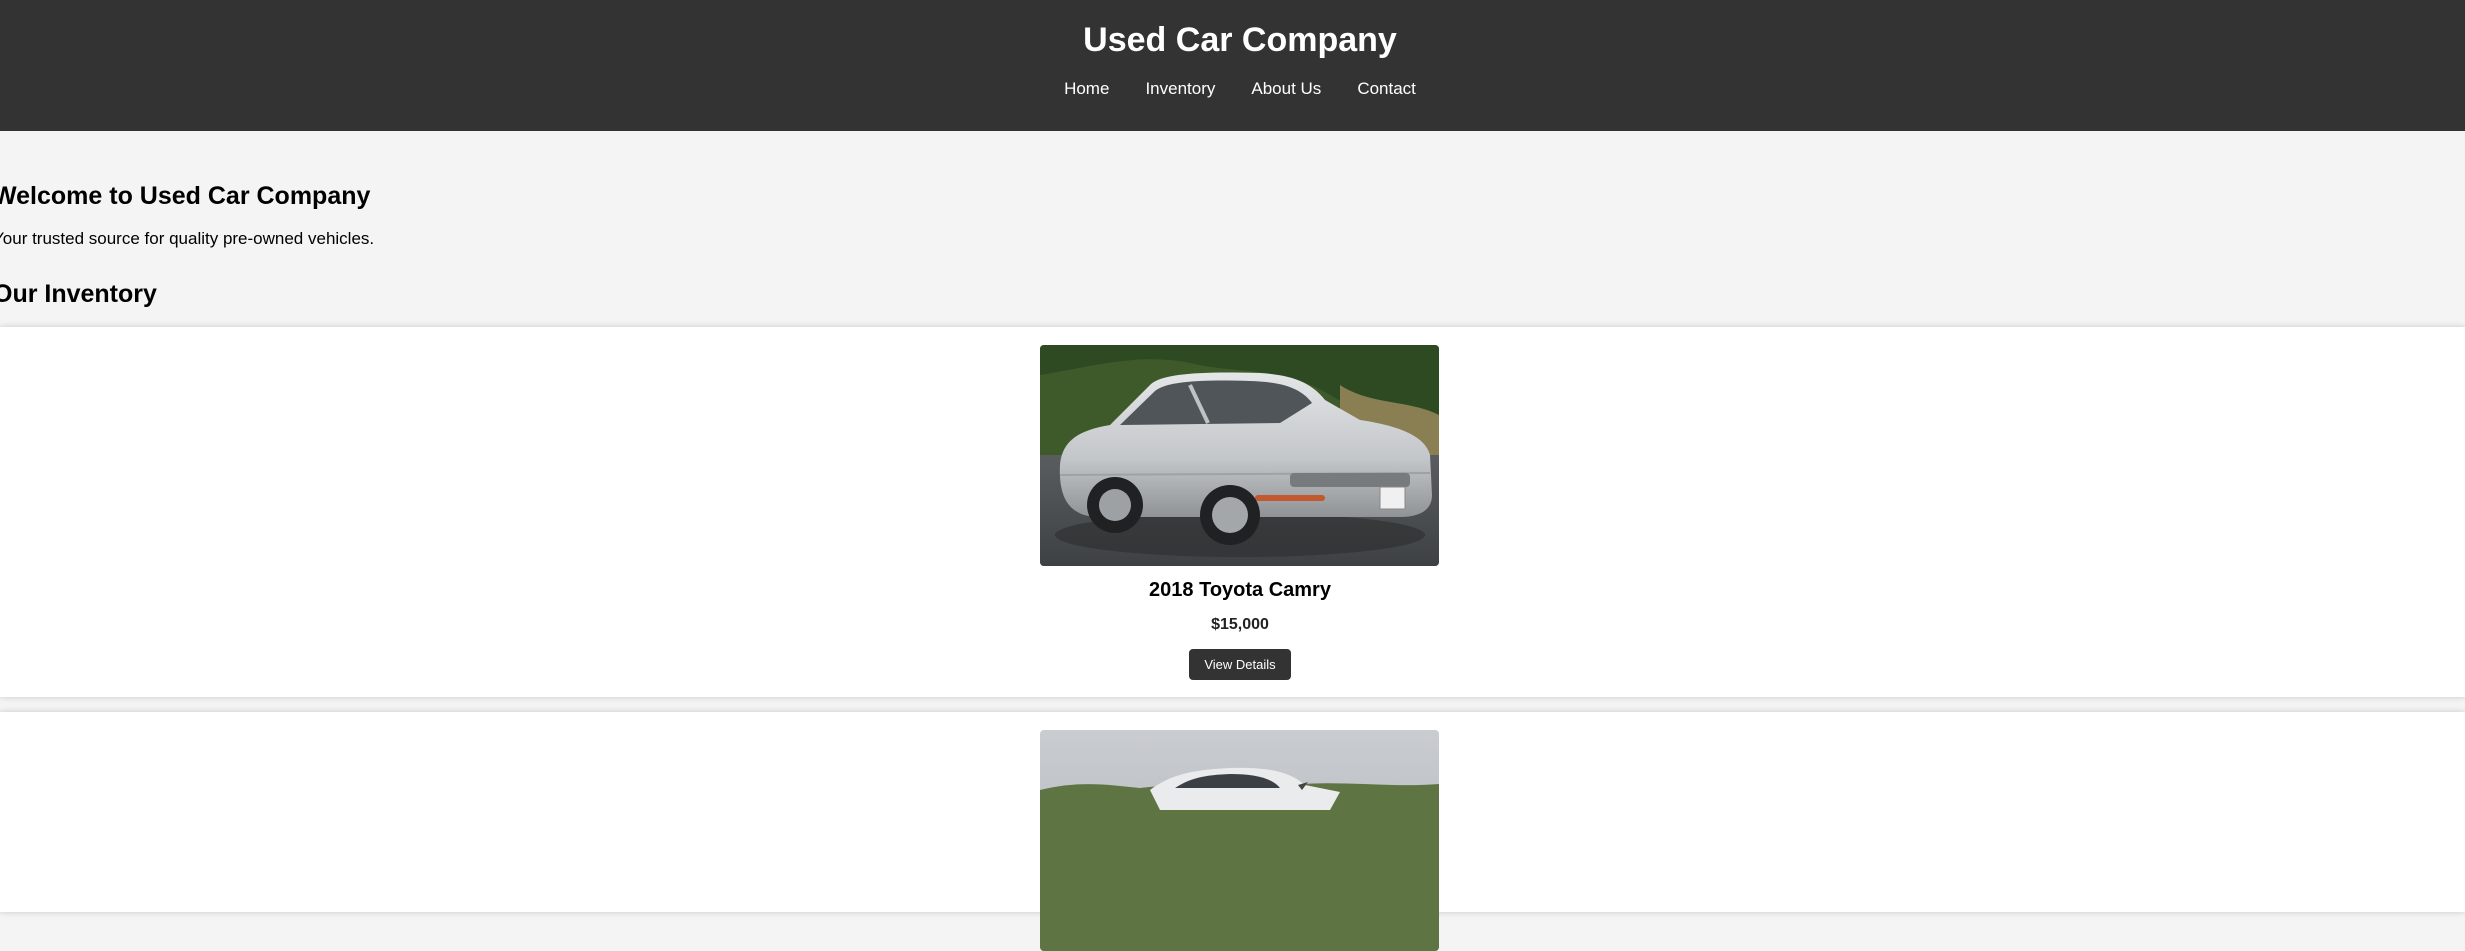 The height and width of the screenshot is (951, 2465). I want to click on main-nav: Home Inventory About Us Contact, so click(1232, 89).